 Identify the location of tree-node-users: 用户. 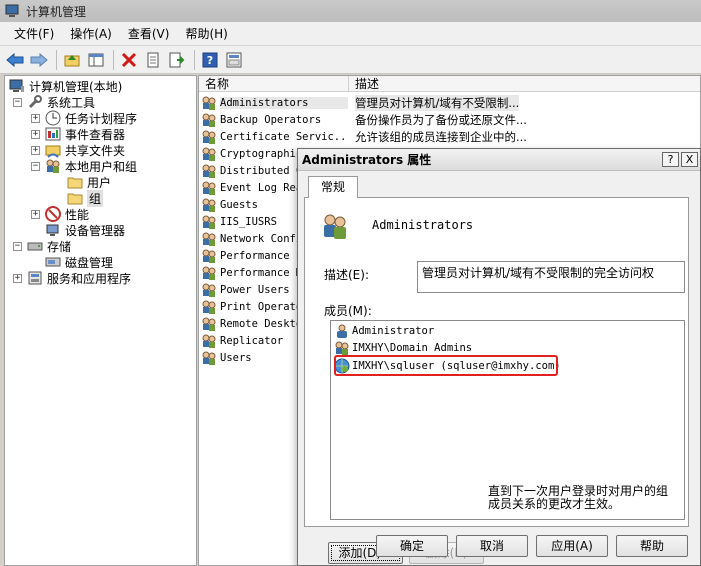
(89, 182).